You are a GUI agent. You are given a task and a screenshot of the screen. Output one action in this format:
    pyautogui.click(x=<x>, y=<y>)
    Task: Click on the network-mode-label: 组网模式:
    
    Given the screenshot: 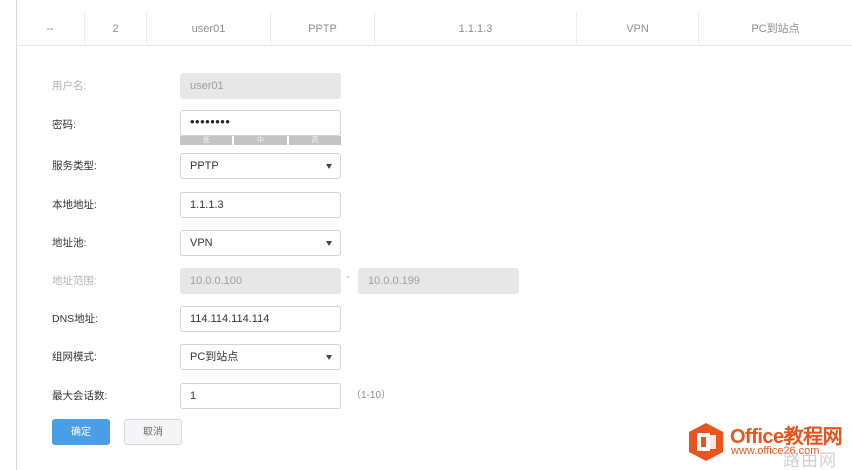 What is the action you would take?
    pyautogui.click(x=74, y=357)
    